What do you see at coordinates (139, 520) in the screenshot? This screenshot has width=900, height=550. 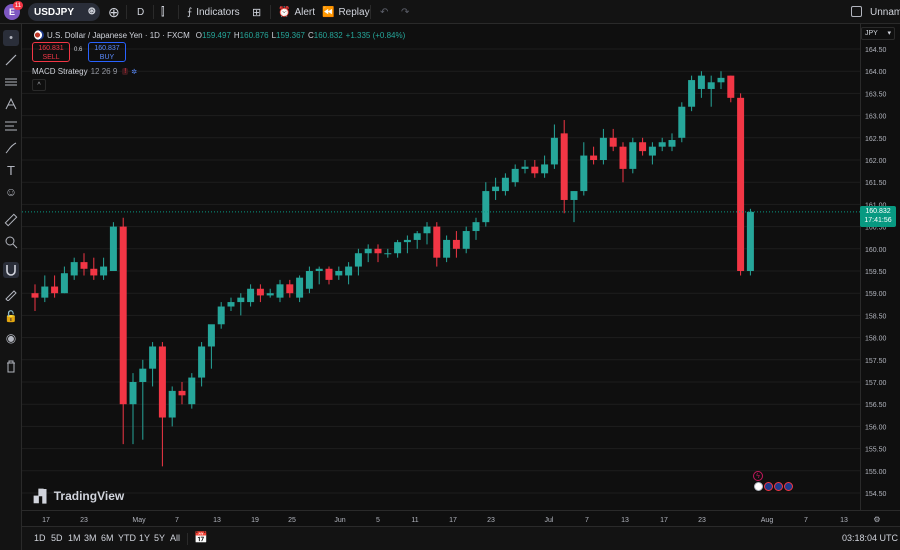 I see `time-tick-label: May` at bounding box center [139, 520].